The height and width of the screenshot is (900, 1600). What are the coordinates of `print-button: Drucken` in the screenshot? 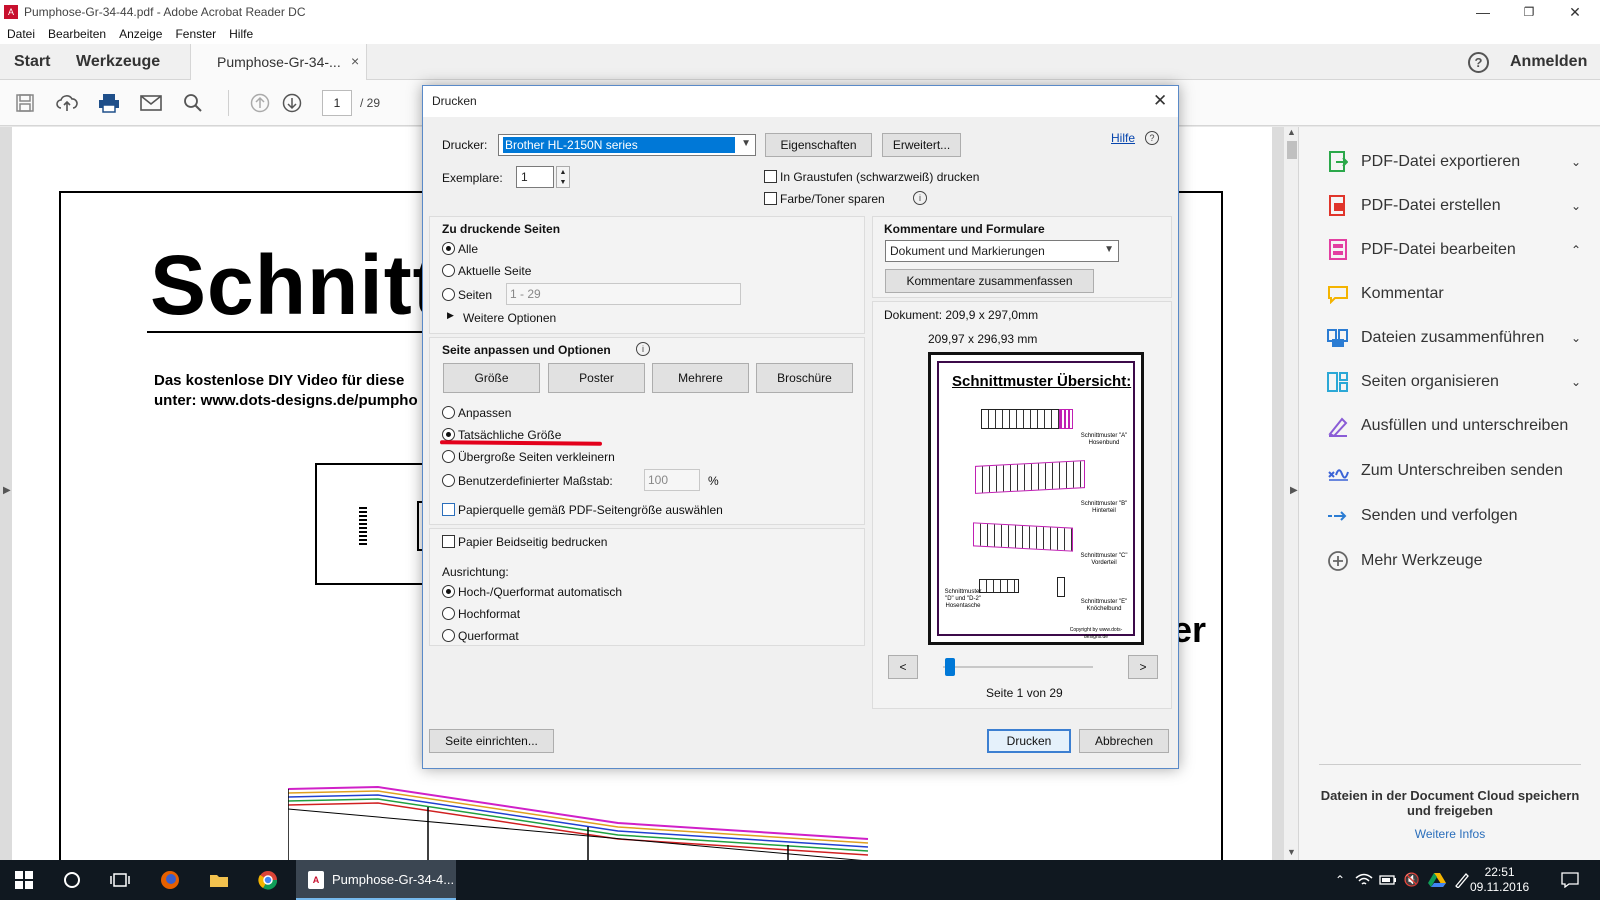 It's located at (1029, 741).